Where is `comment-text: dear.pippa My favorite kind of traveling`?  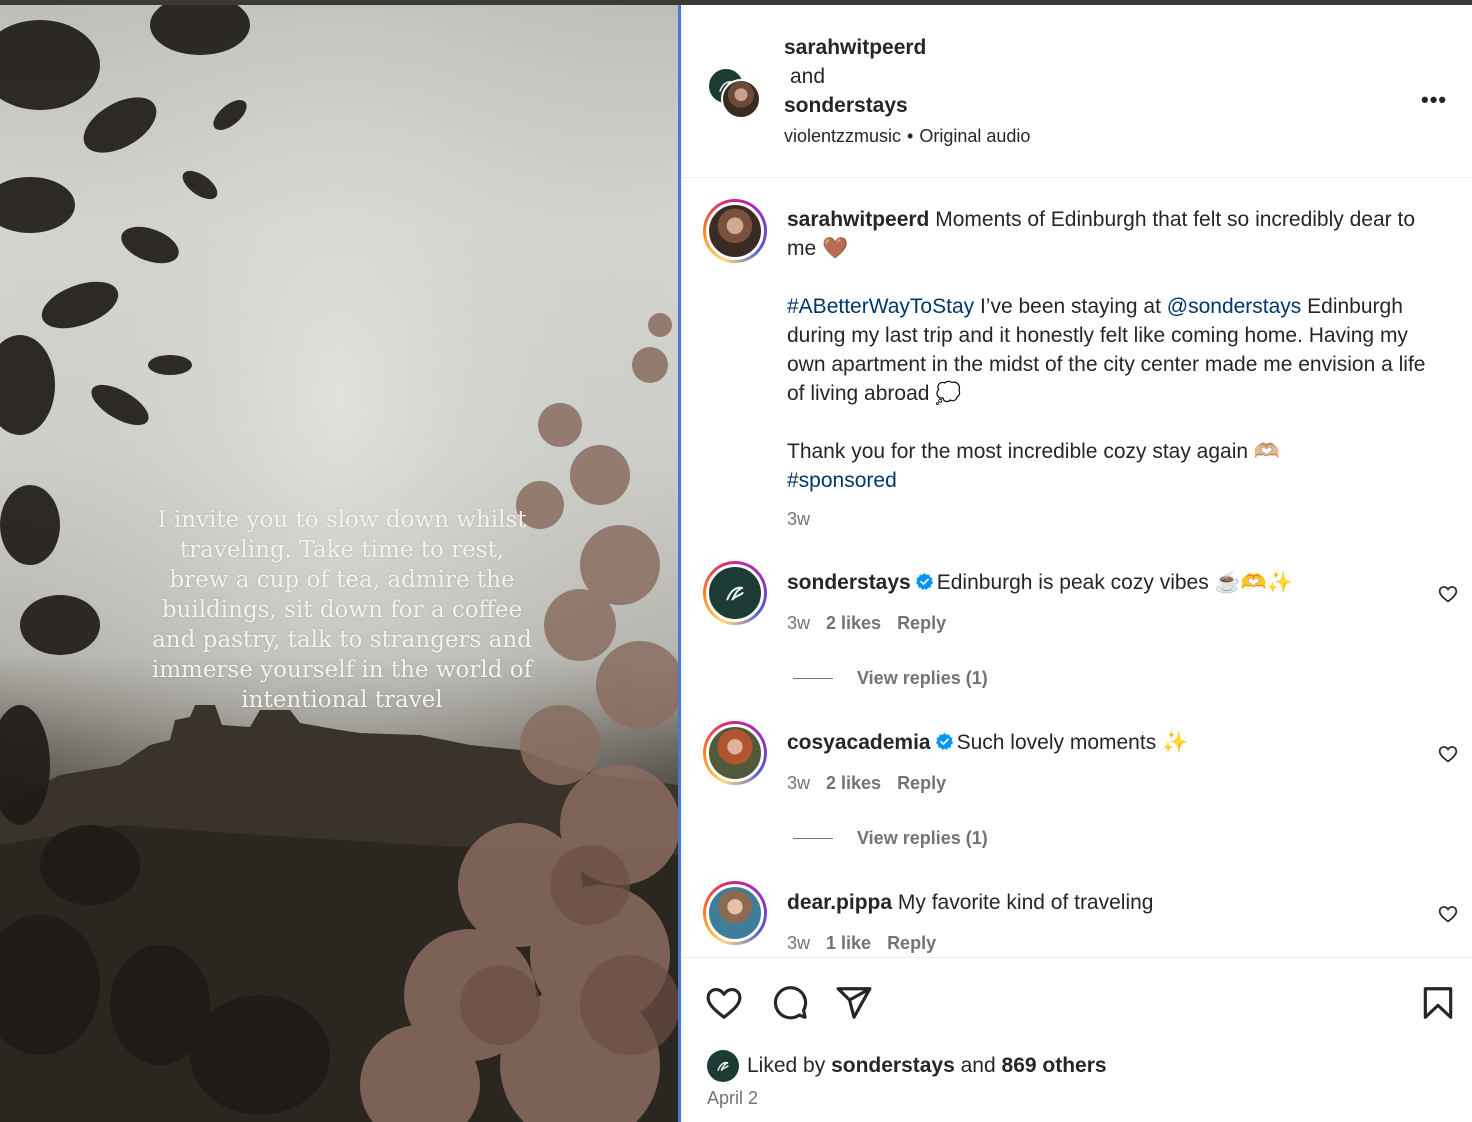 comment-text: dear.pippa My favorite kind of traveling is located at coordinates (1097, 902).